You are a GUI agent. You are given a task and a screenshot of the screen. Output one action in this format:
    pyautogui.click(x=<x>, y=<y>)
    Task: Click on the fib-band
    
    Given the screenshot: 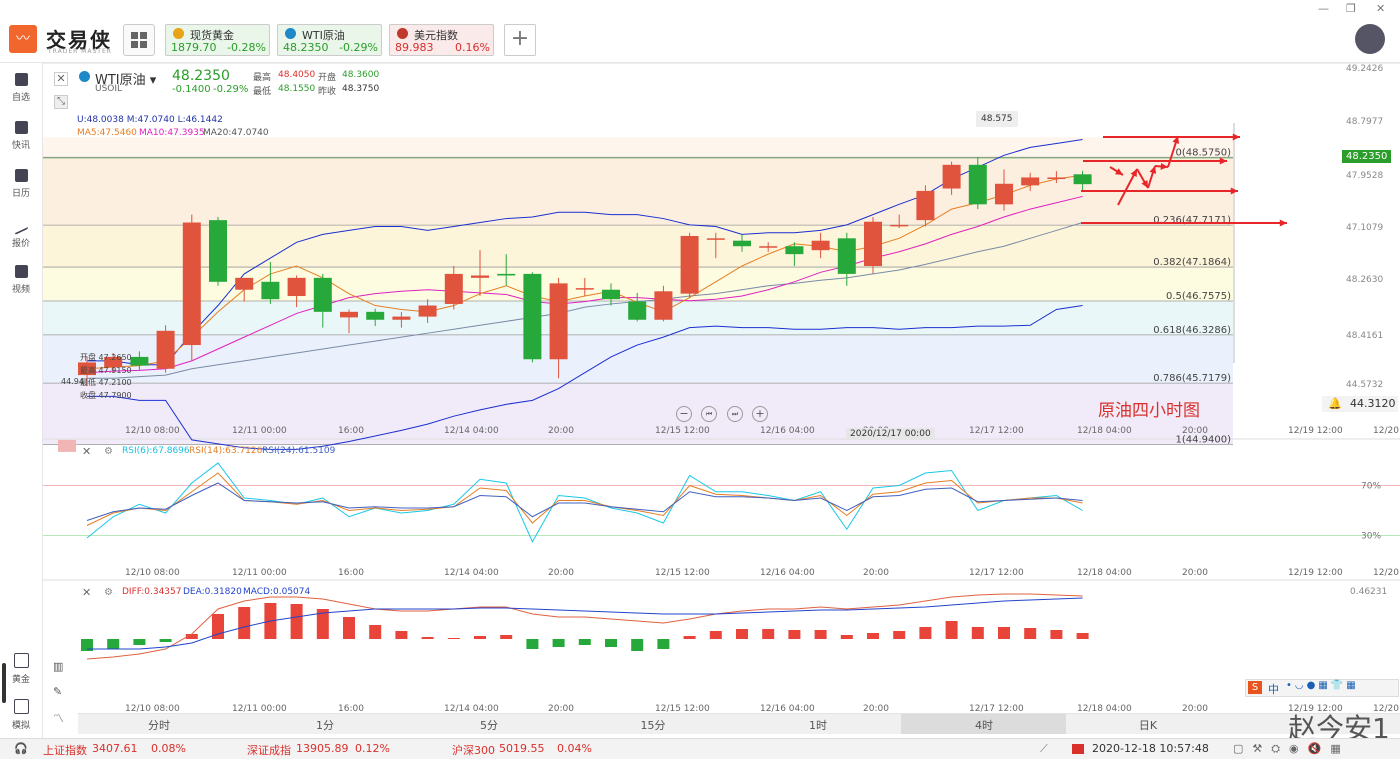 What is the action you would take?
    pyautogui.click(x=638, y=414)
    